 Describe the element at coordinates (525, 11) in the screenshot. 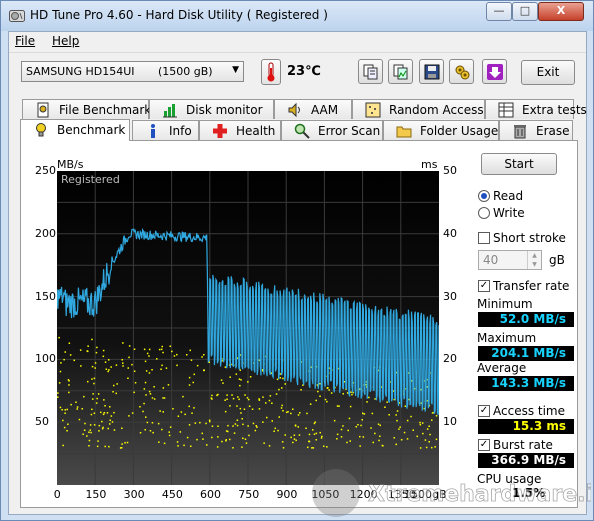

I see `maximize-button: □` at that location.